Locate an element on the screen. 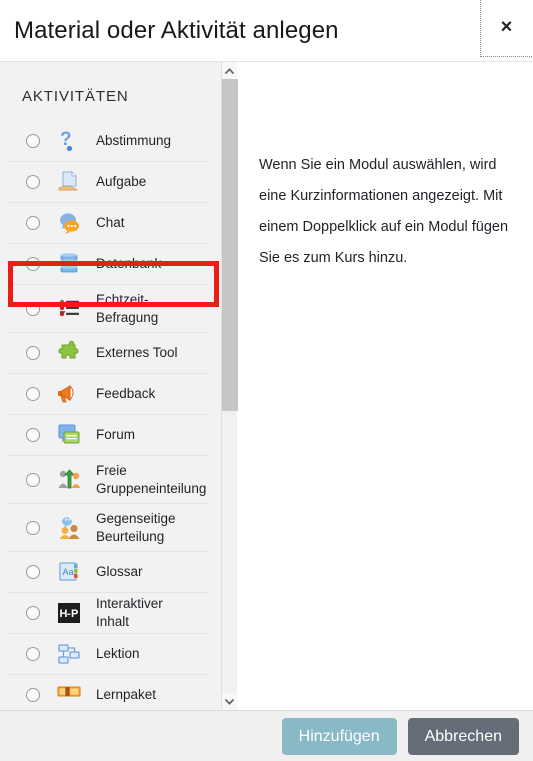 This screenshot has width=533, height=761. activity-label: Lernpaket is located at coordinates (126, 694).